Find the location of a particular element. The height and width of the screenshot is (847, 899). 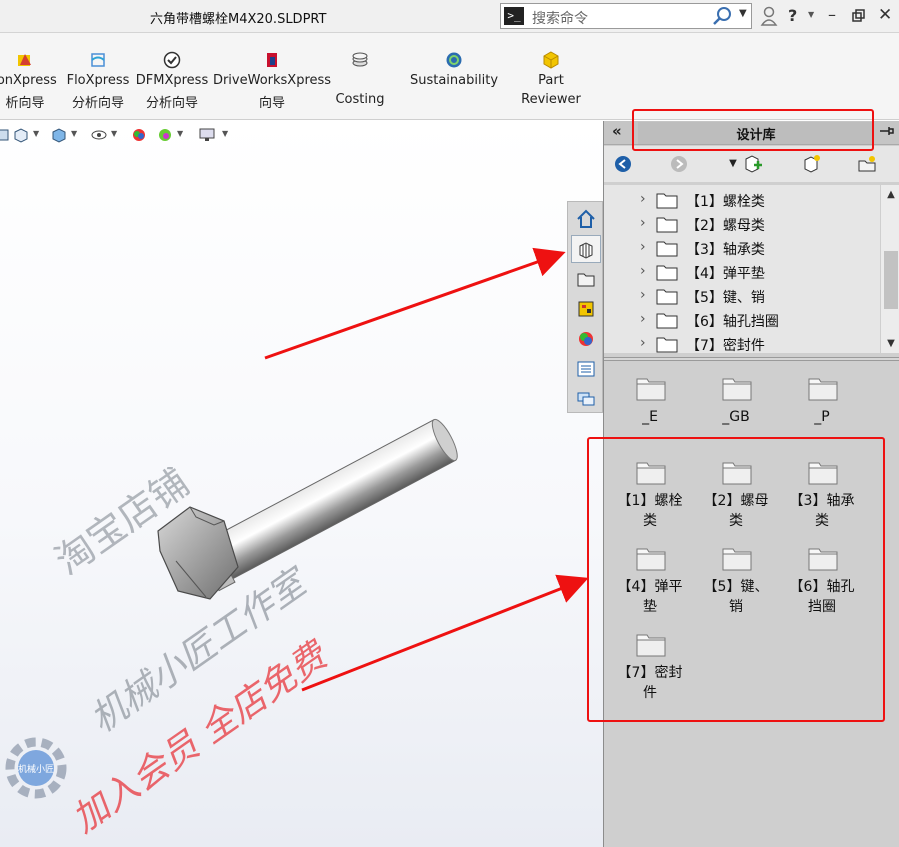

apply-scene-icon is located at coordinates (165, 135).